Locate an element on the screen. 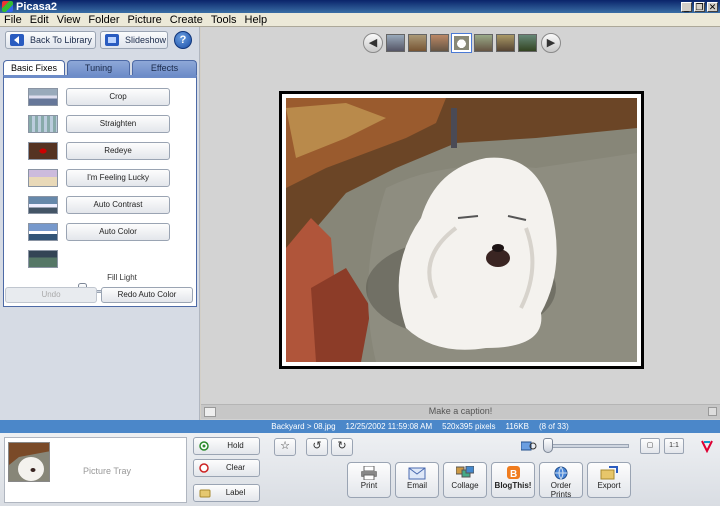 This screenshot has width=720, height=506. next-photo-button: ▶ is located at coordinates (551, 43).